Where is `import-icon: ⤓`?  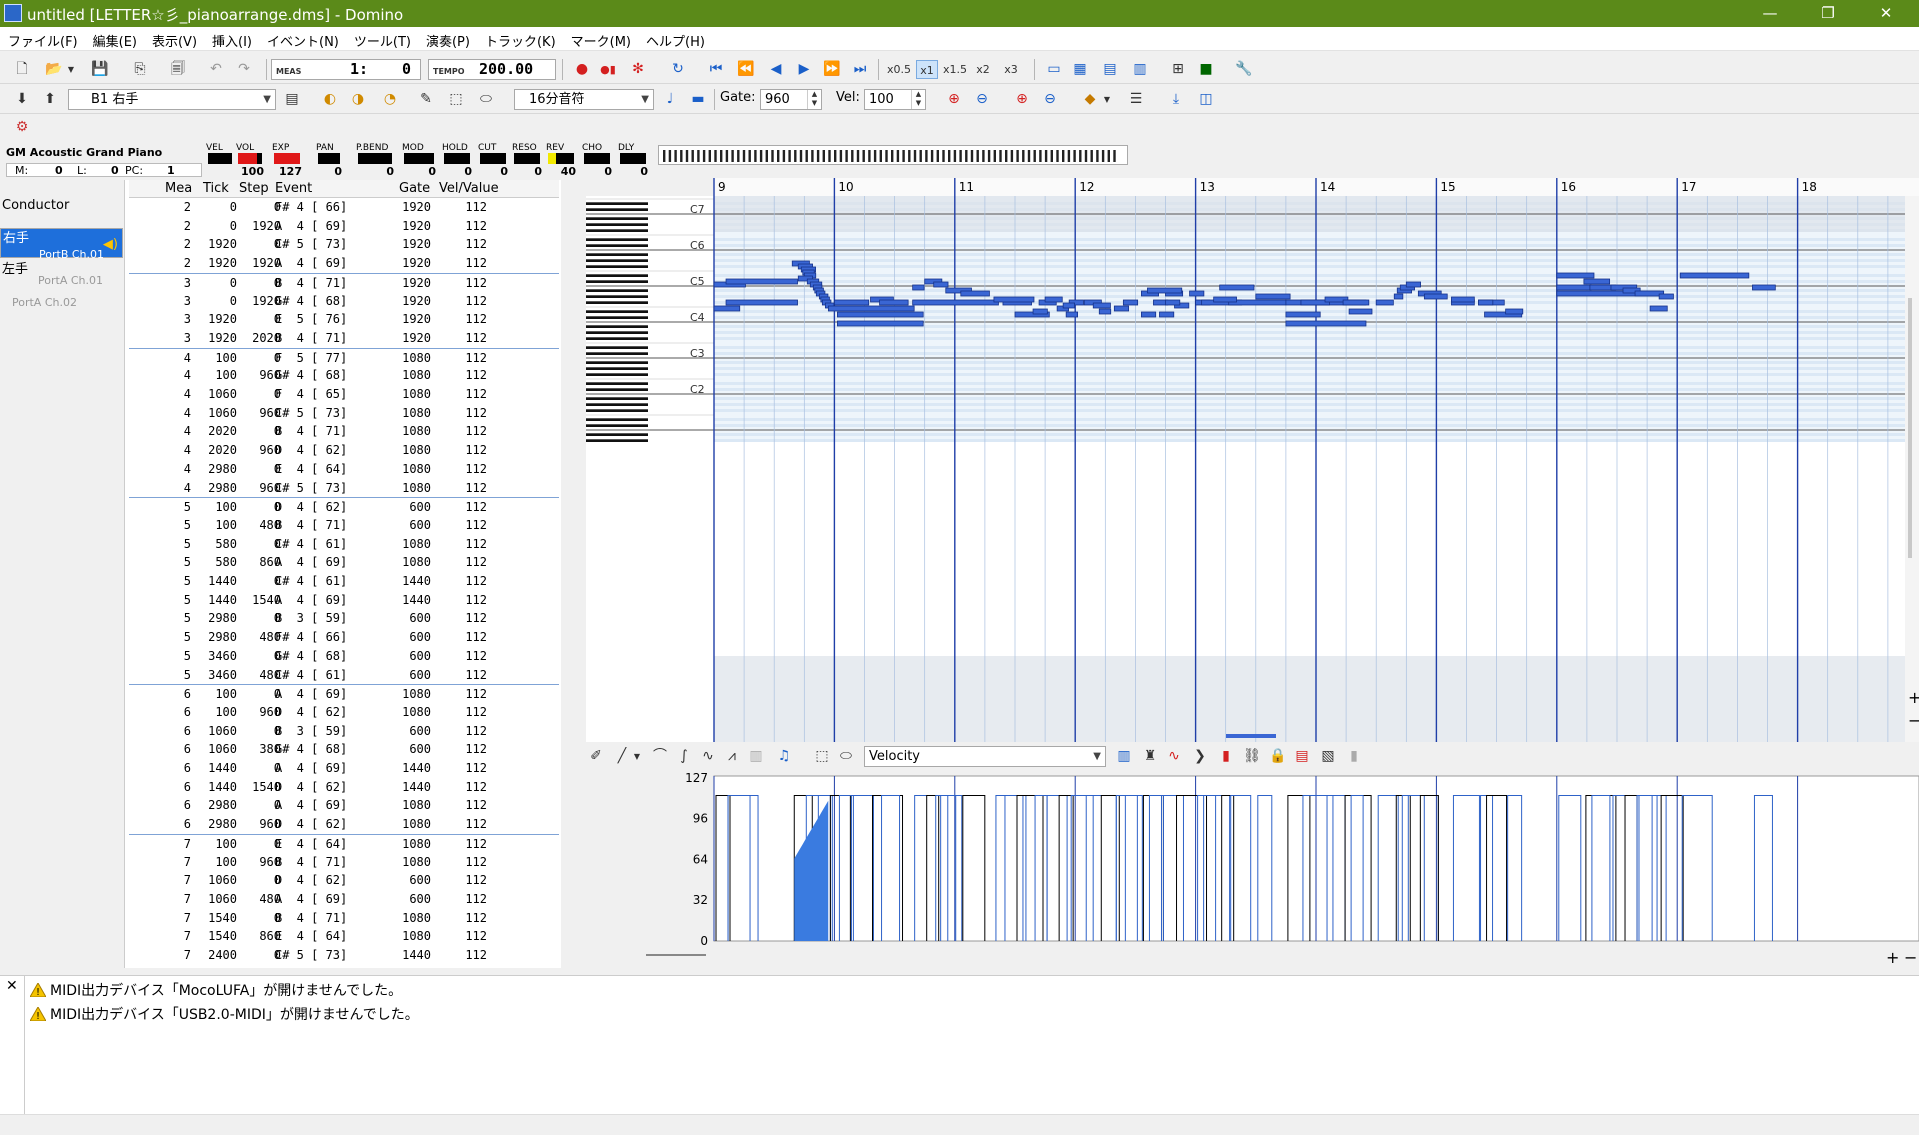
import-icon: ⤓ is located at coordinates (1176, 99).